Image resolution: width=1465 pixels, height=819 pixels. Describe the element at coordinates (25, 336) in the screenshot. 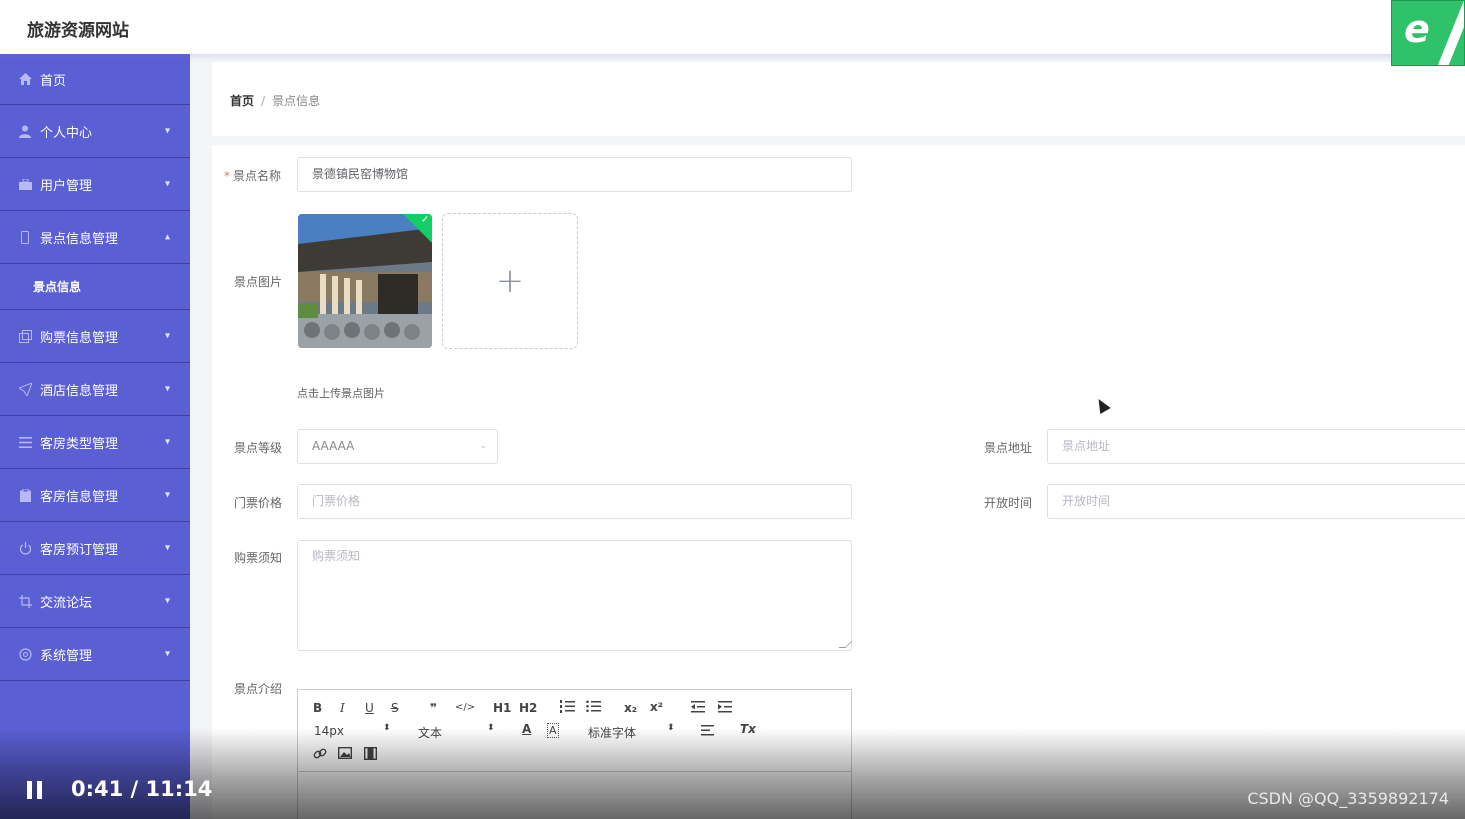

I see `copy-icon` at that location.